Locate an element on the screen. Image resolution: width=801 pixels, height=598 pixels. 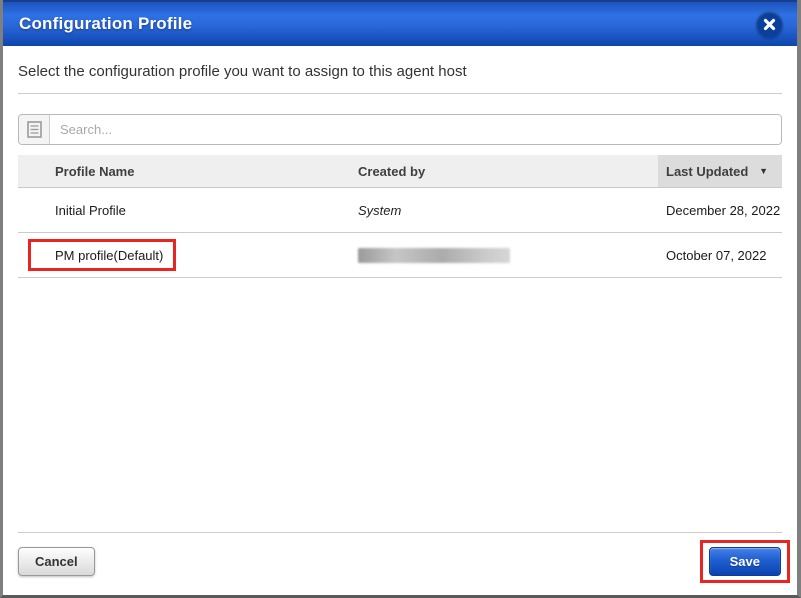
dialog-footer: Cancel Save is located at coordinates (404, 564).